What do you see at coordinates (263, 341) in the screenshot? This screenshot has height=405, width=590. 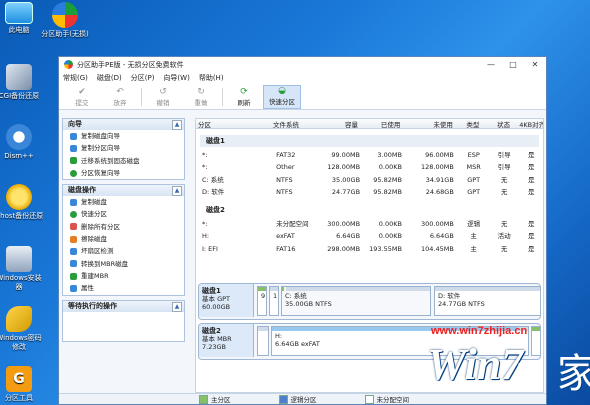 I see `disk2-unallocated-block` at bounding box center [263, 341].